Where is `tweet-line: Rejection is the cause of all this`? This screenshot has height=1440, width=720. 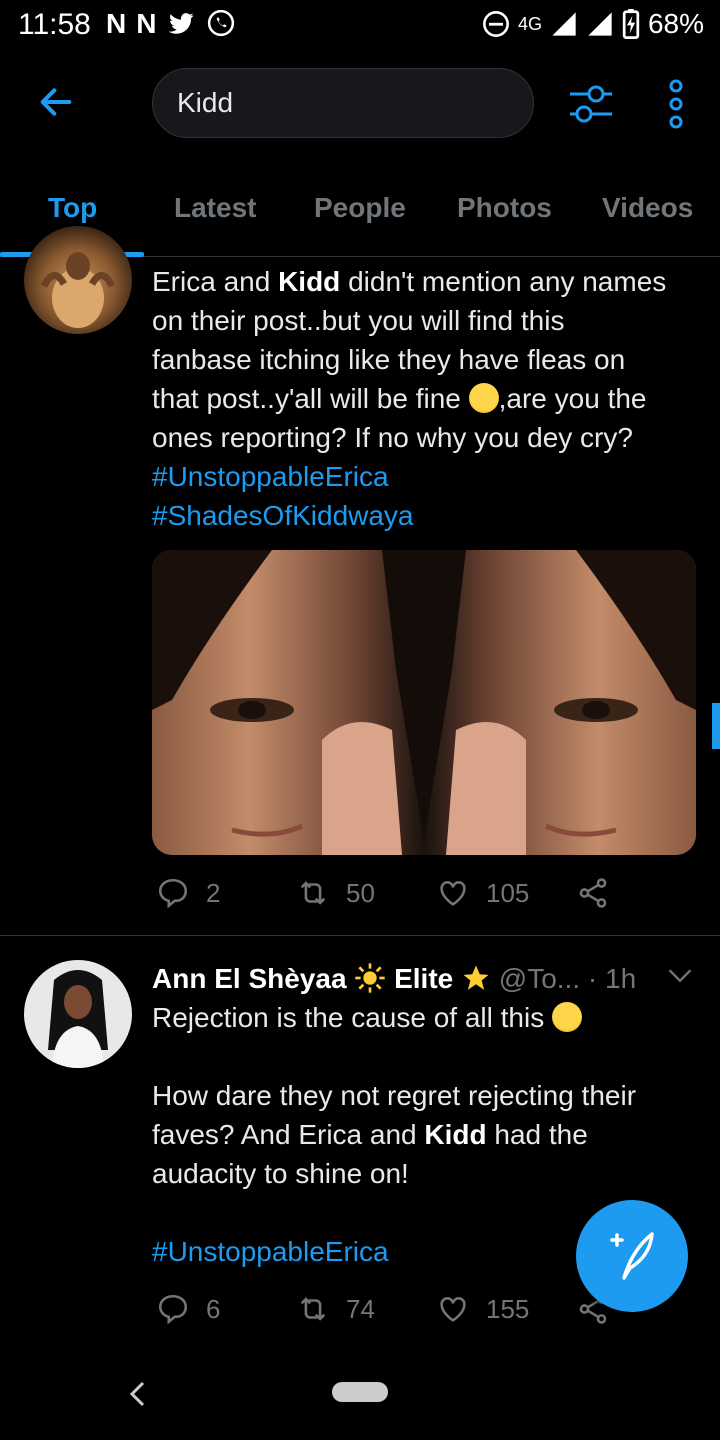
tweet-line: Rejection is the cause of all this is located at coordinates (427, 1017).